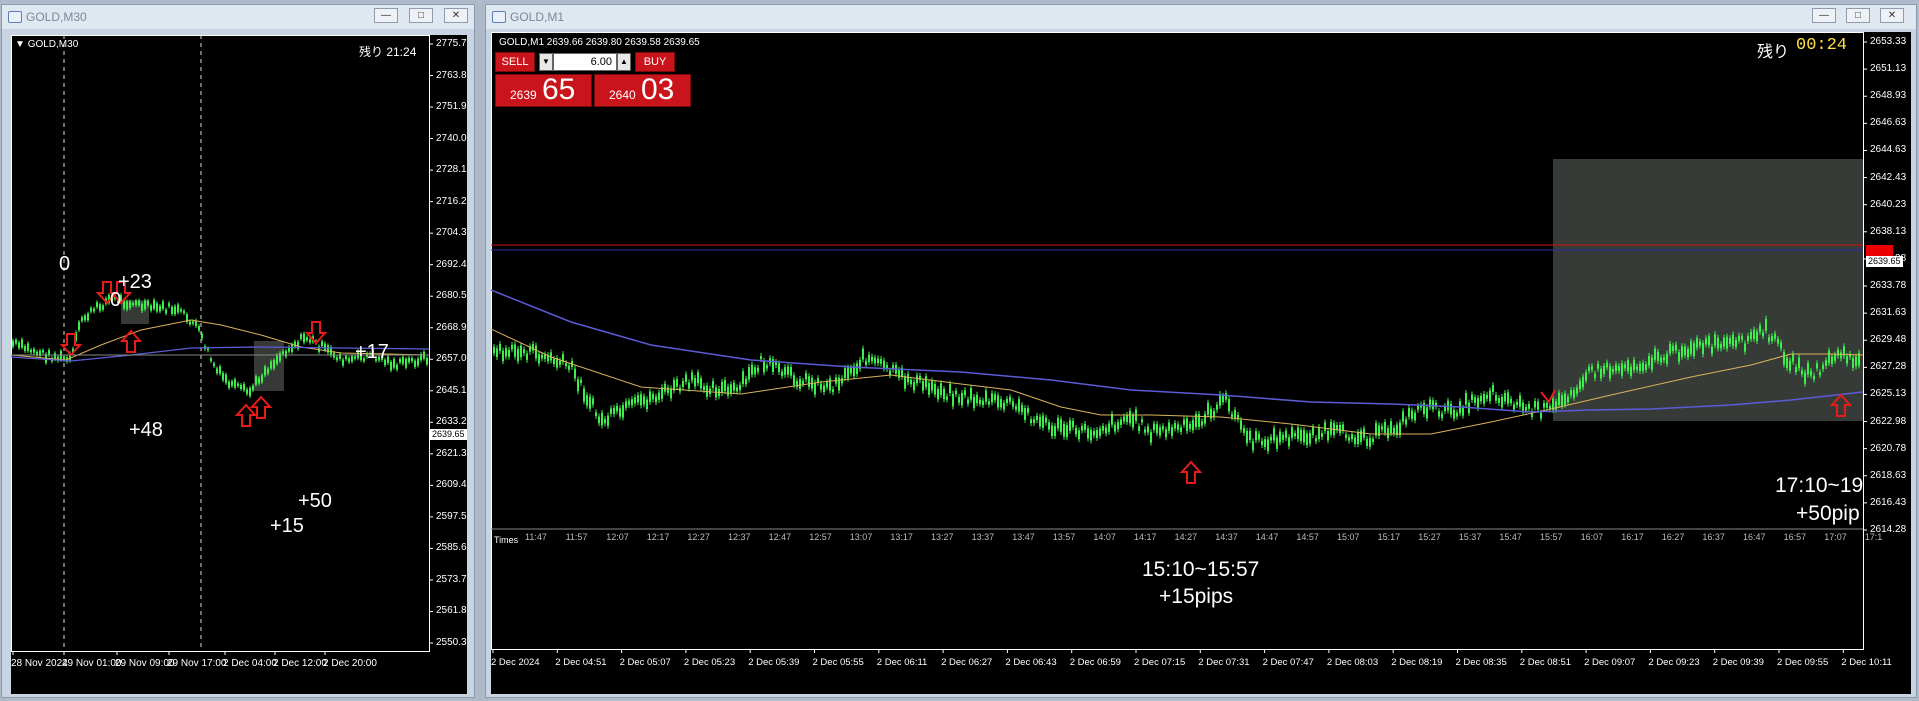 The height and width of the screenshot is (701, 1919). Describe the element at coordinates (1226, 537) in the screenshot. I see `right-time-label: 14:37` at that location.